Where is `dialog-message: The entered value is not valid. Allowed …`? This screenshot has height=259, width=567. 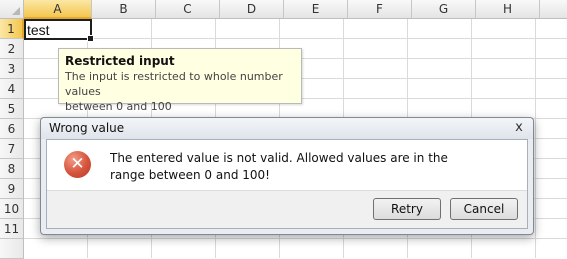
dialog-message: The entered value is not valid. Allowed … is located at coordinates (279, 166).